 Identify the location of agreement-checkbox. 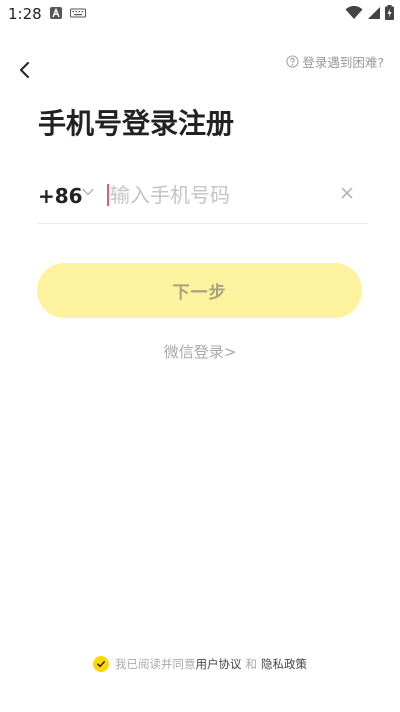
(101, 664).